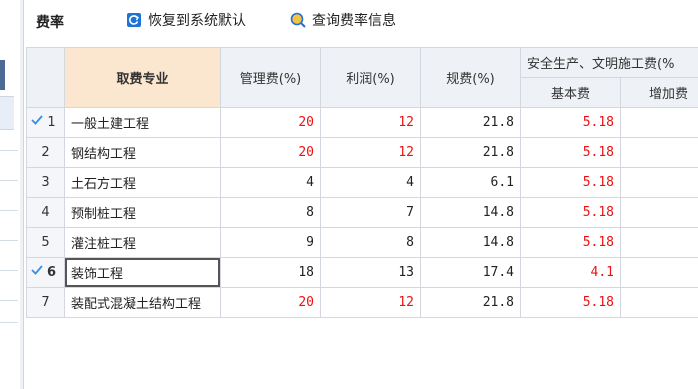  What do you see at coordinates (270, 242) in the screenshot?
I see `cell-mgmt: 9` at bounding box center [270, 242].